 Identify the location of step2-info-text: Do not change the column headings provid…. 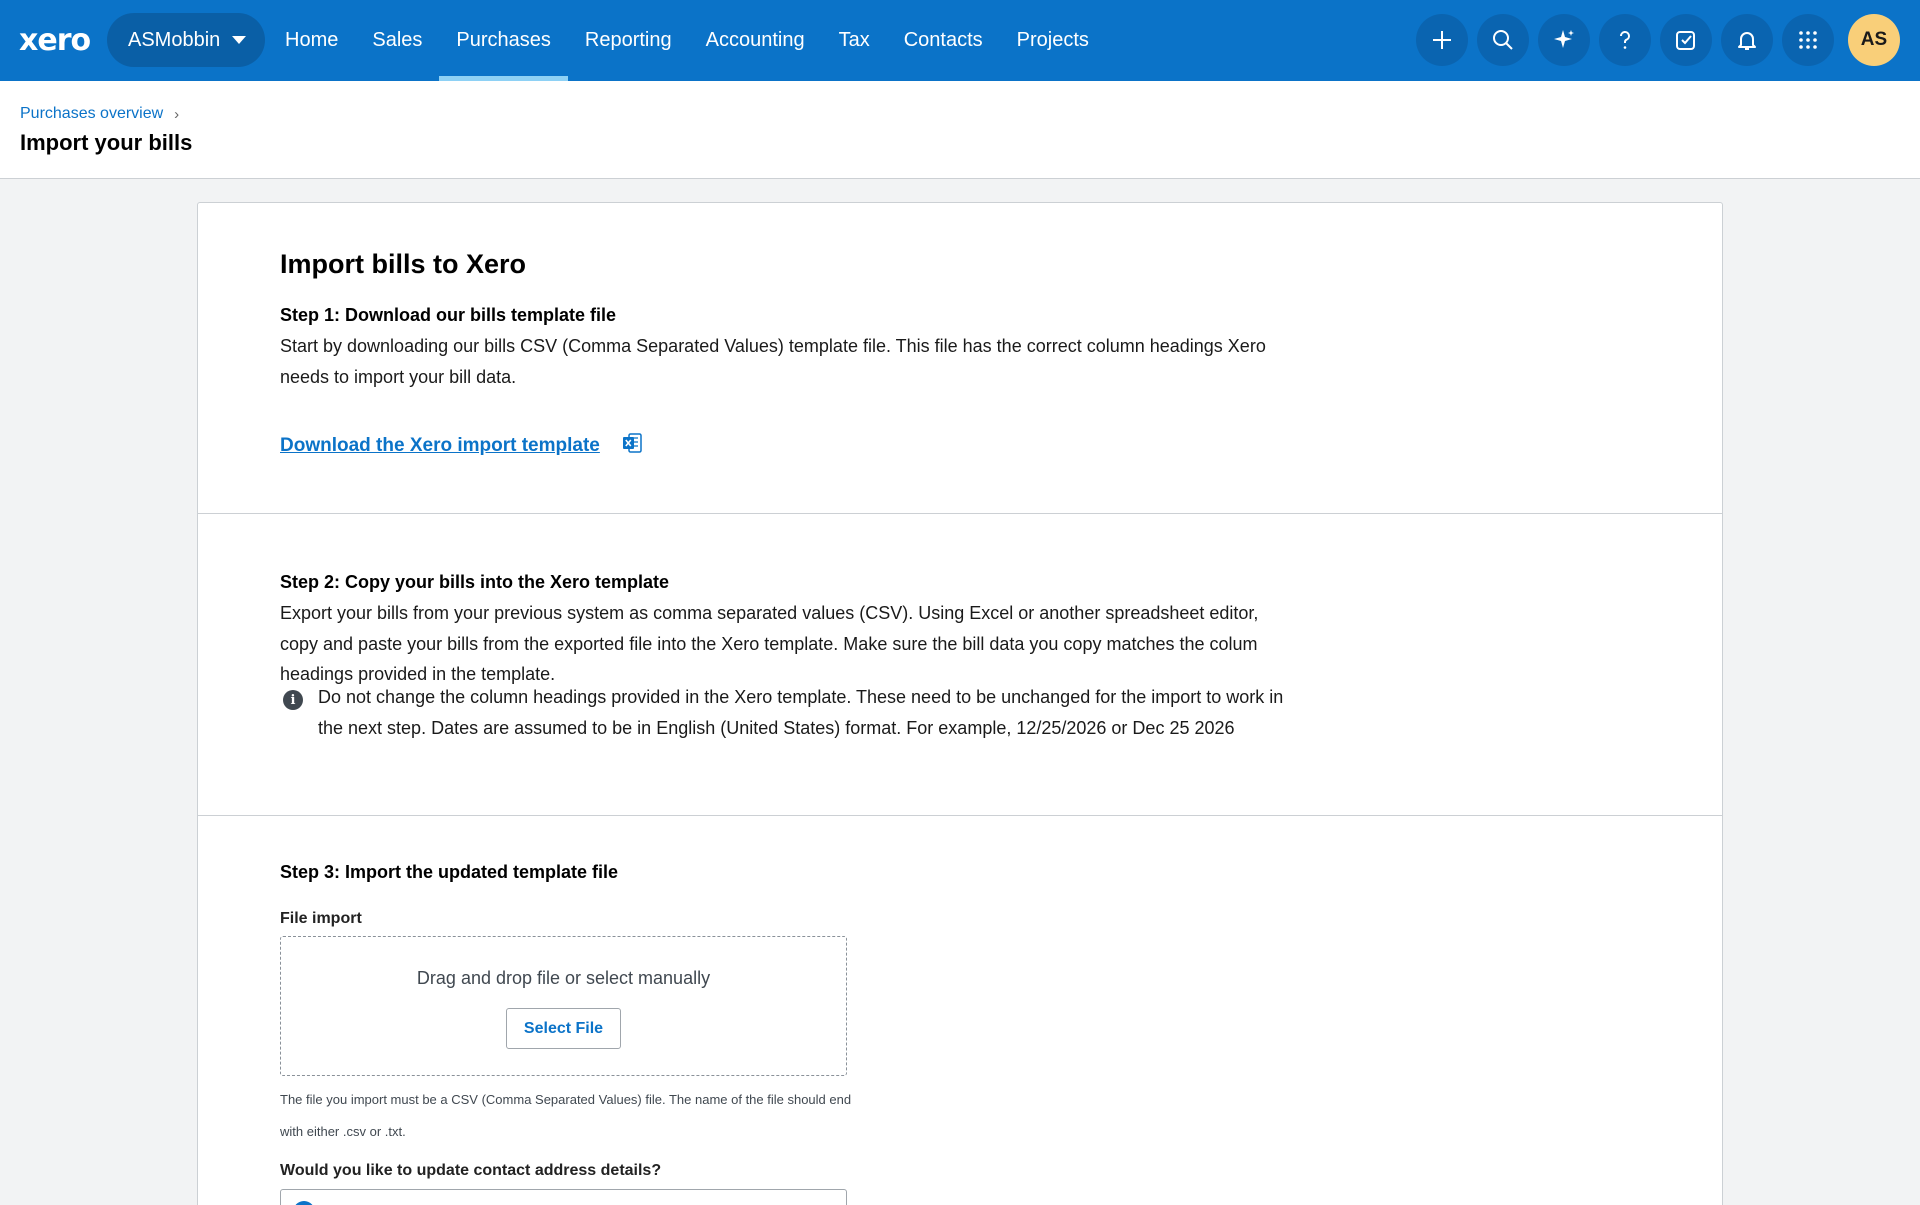
(801, 712).